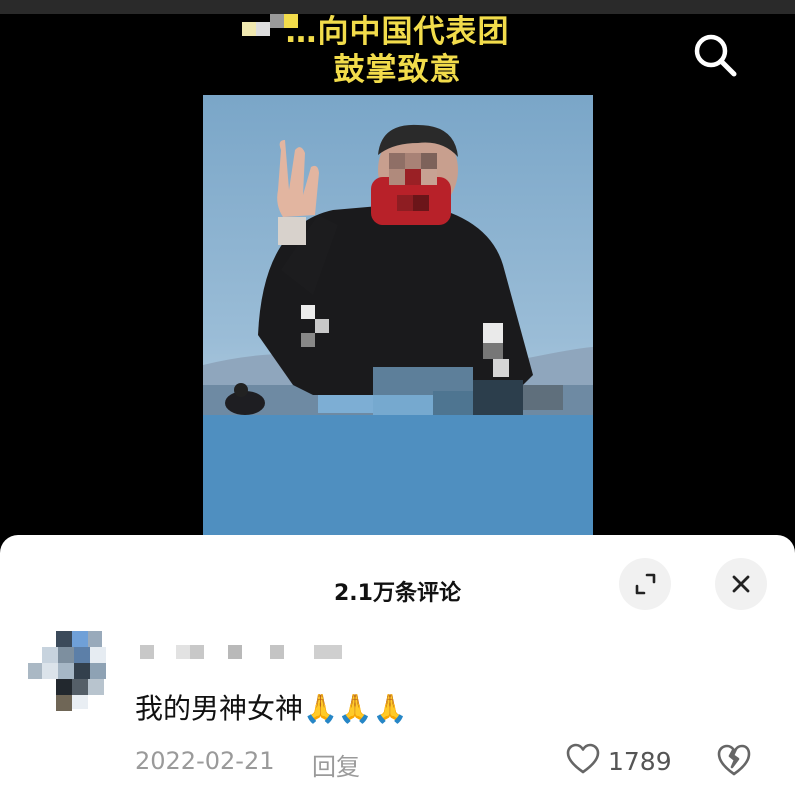  I want to click on close-button, so click(741, 584).